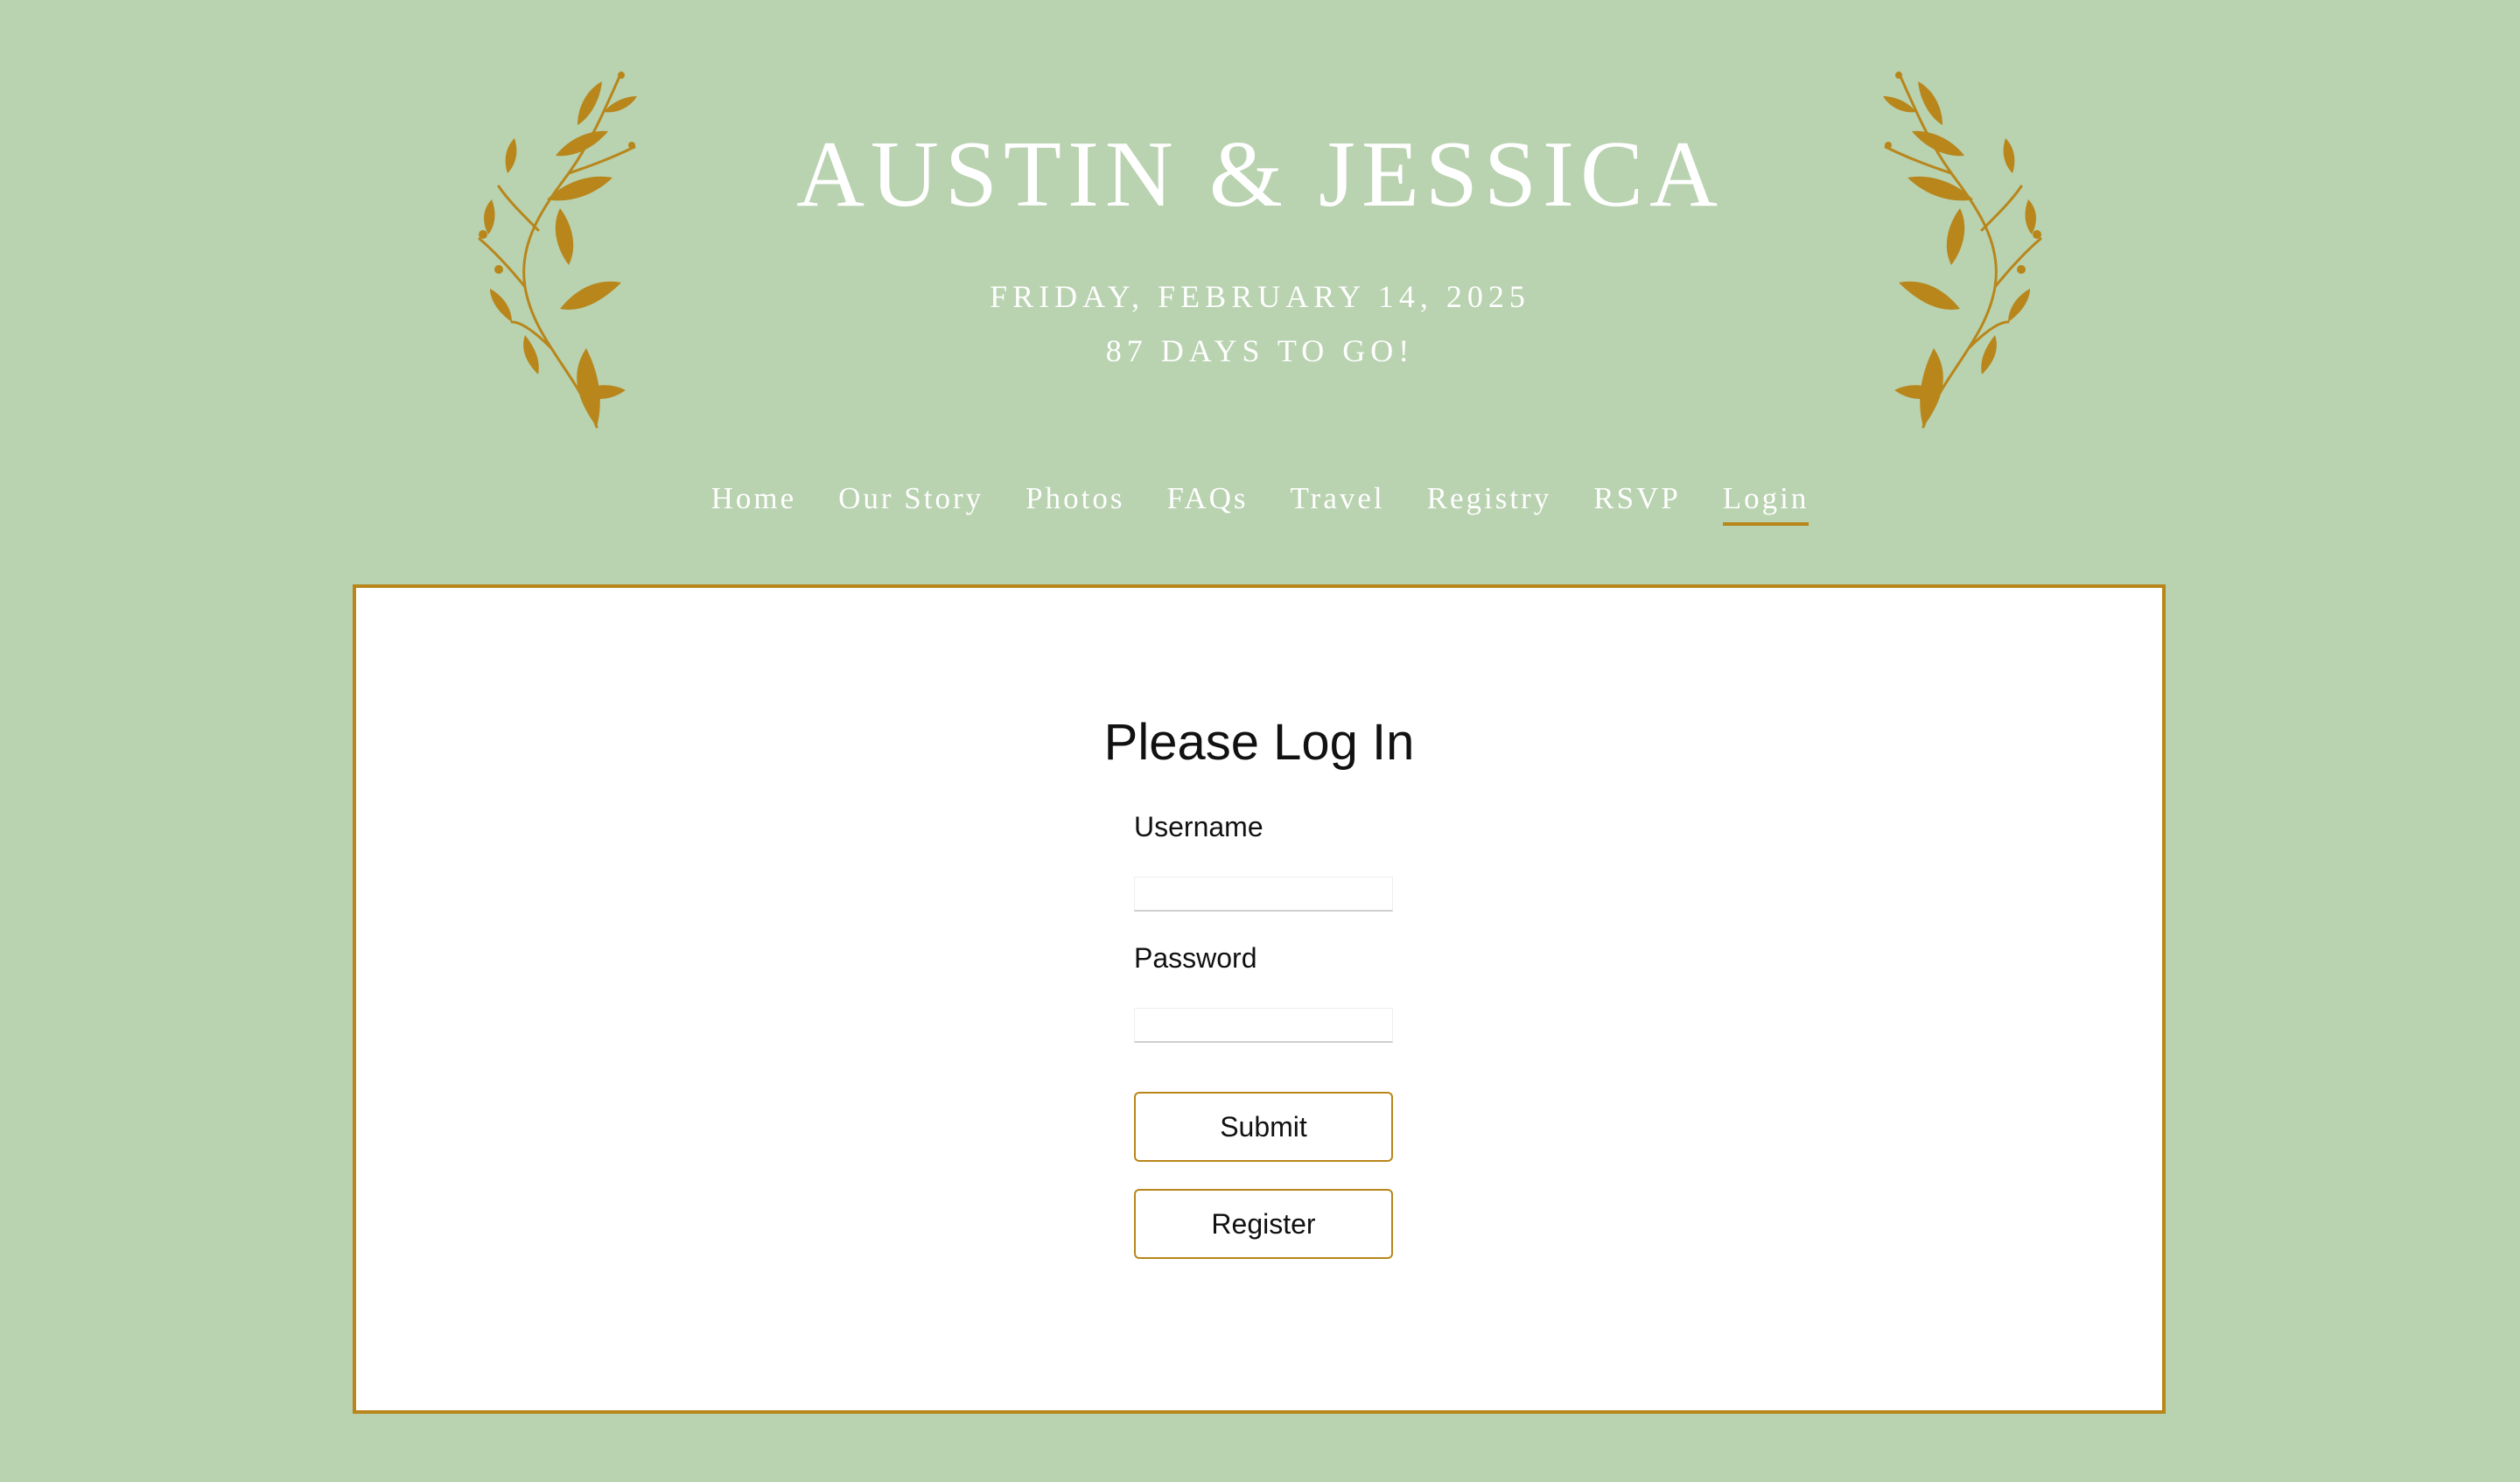  Describe the element at coordinates (1263, 1127) in the screenshot. I see `submit-button: Submit` at that location.